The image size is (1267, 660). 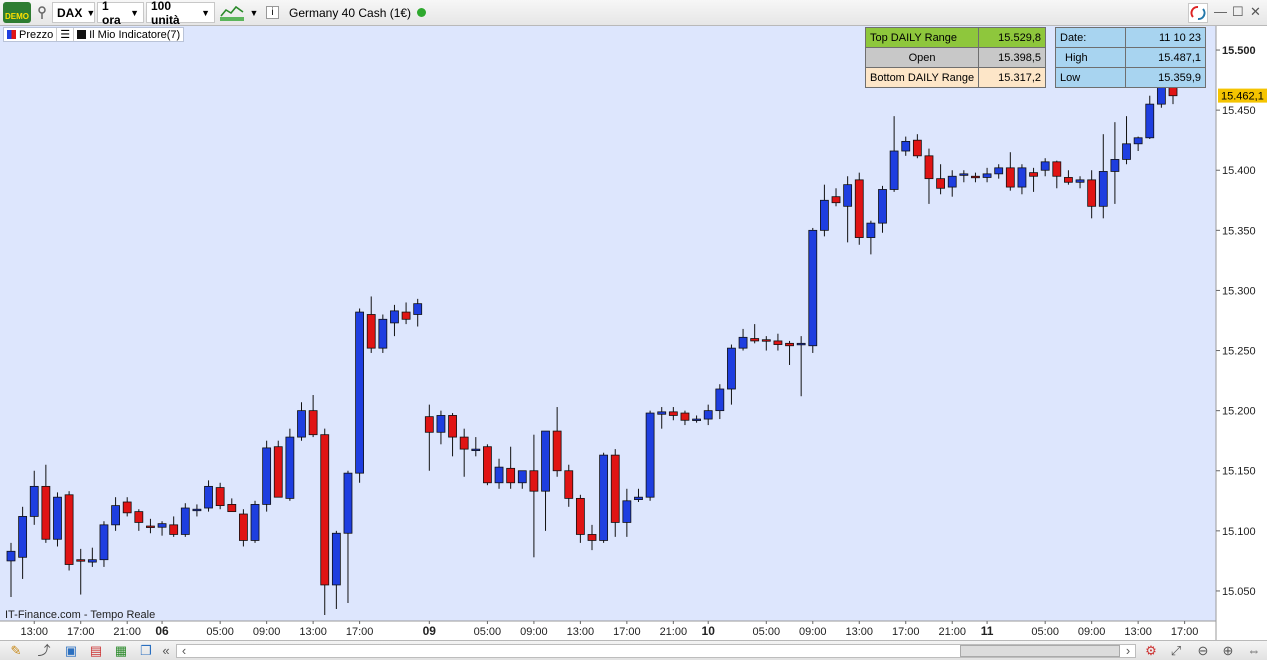 I want to click on table-row: Bottom DAILY Range 15.317,2, so click(x=955, y=77).